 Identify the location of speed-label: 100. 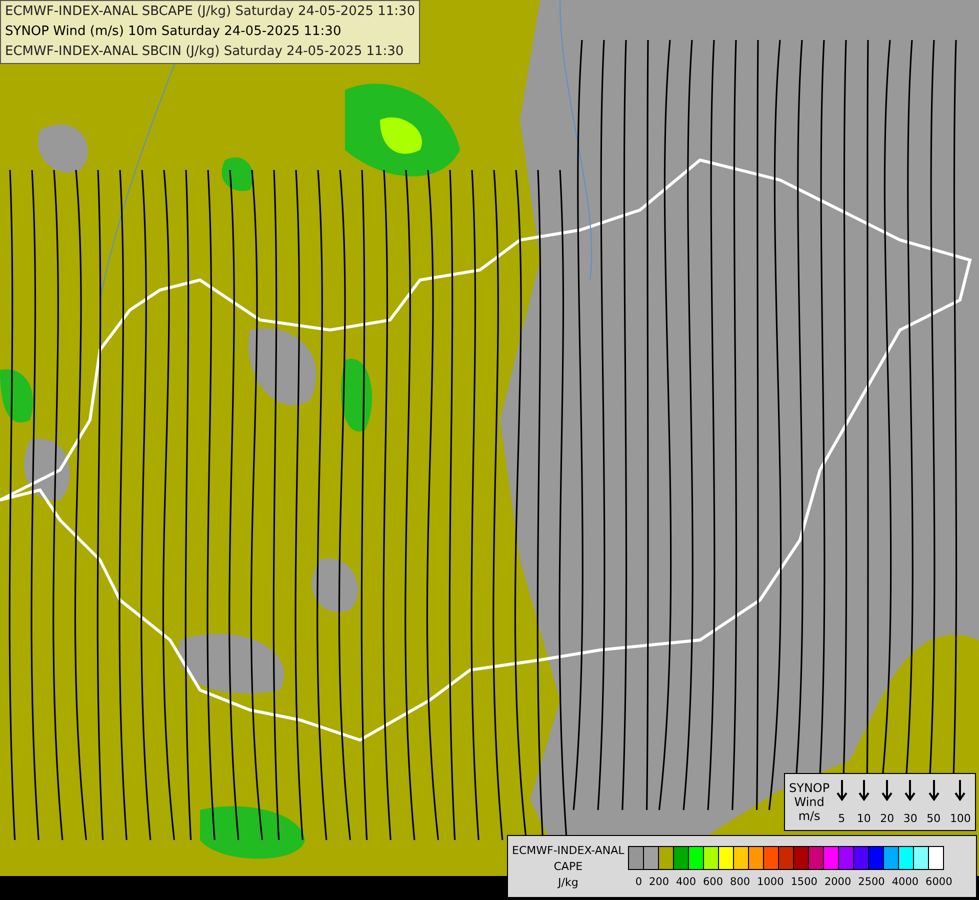
(960, 818).